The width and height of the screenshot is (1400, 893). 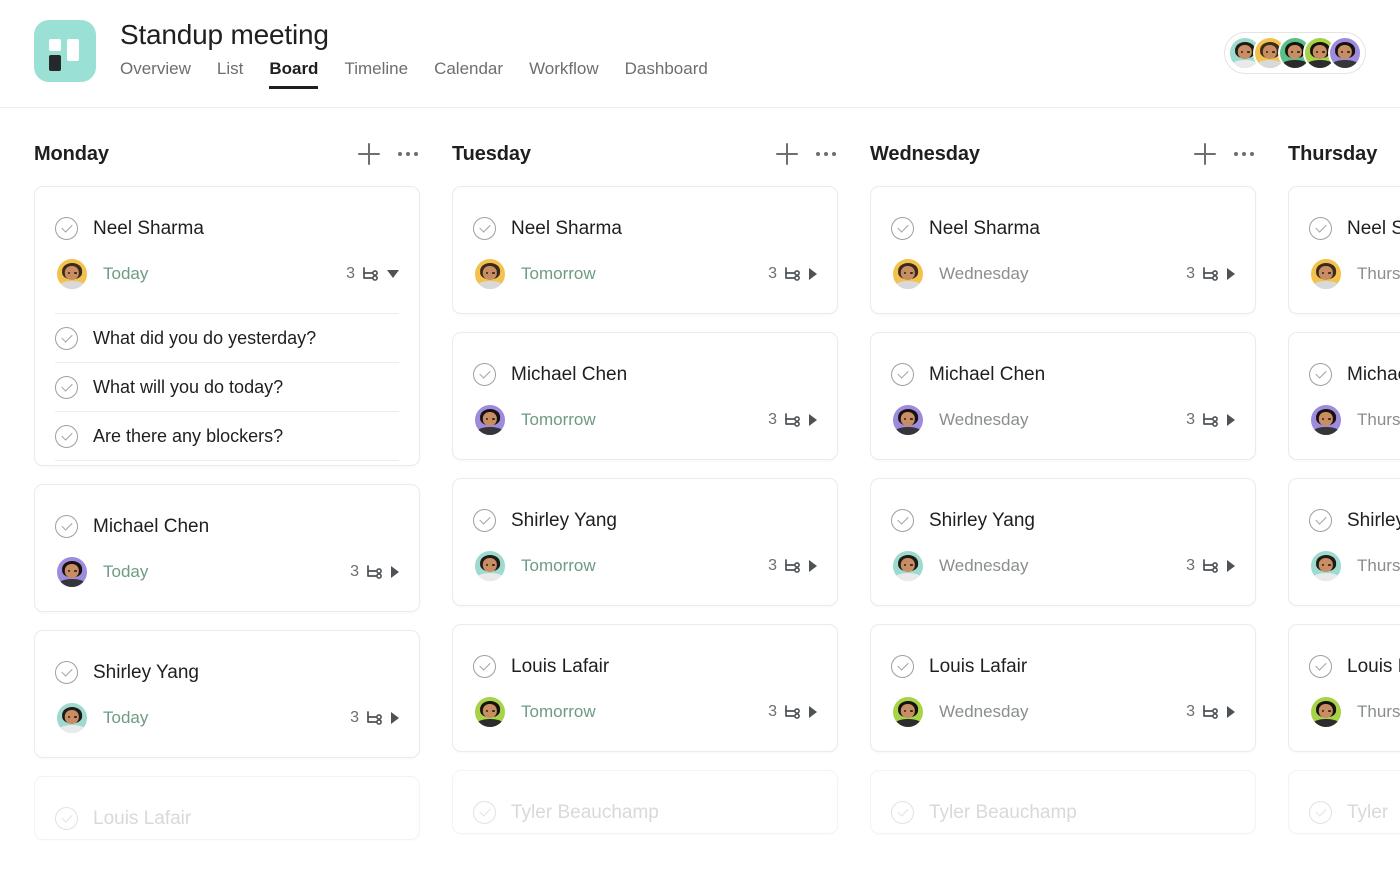 I want to click on subtask-row: What did you do yesterday?, so click(x=227, y=338).